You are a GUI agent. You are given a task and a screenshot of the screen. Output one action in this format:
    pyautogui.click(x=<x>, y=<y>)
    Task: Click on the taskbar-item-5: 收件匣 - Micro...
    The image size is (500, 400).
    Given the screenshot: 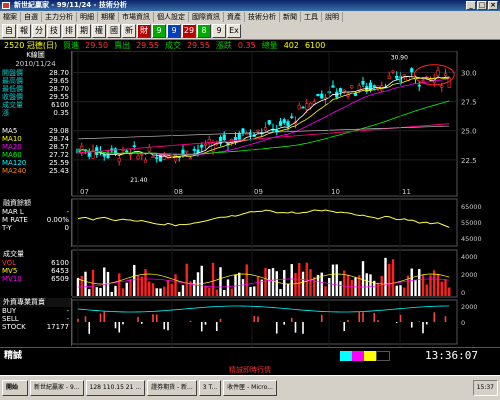 What is the action you would take?
    pyautogui.click(x=250, y=388)
    